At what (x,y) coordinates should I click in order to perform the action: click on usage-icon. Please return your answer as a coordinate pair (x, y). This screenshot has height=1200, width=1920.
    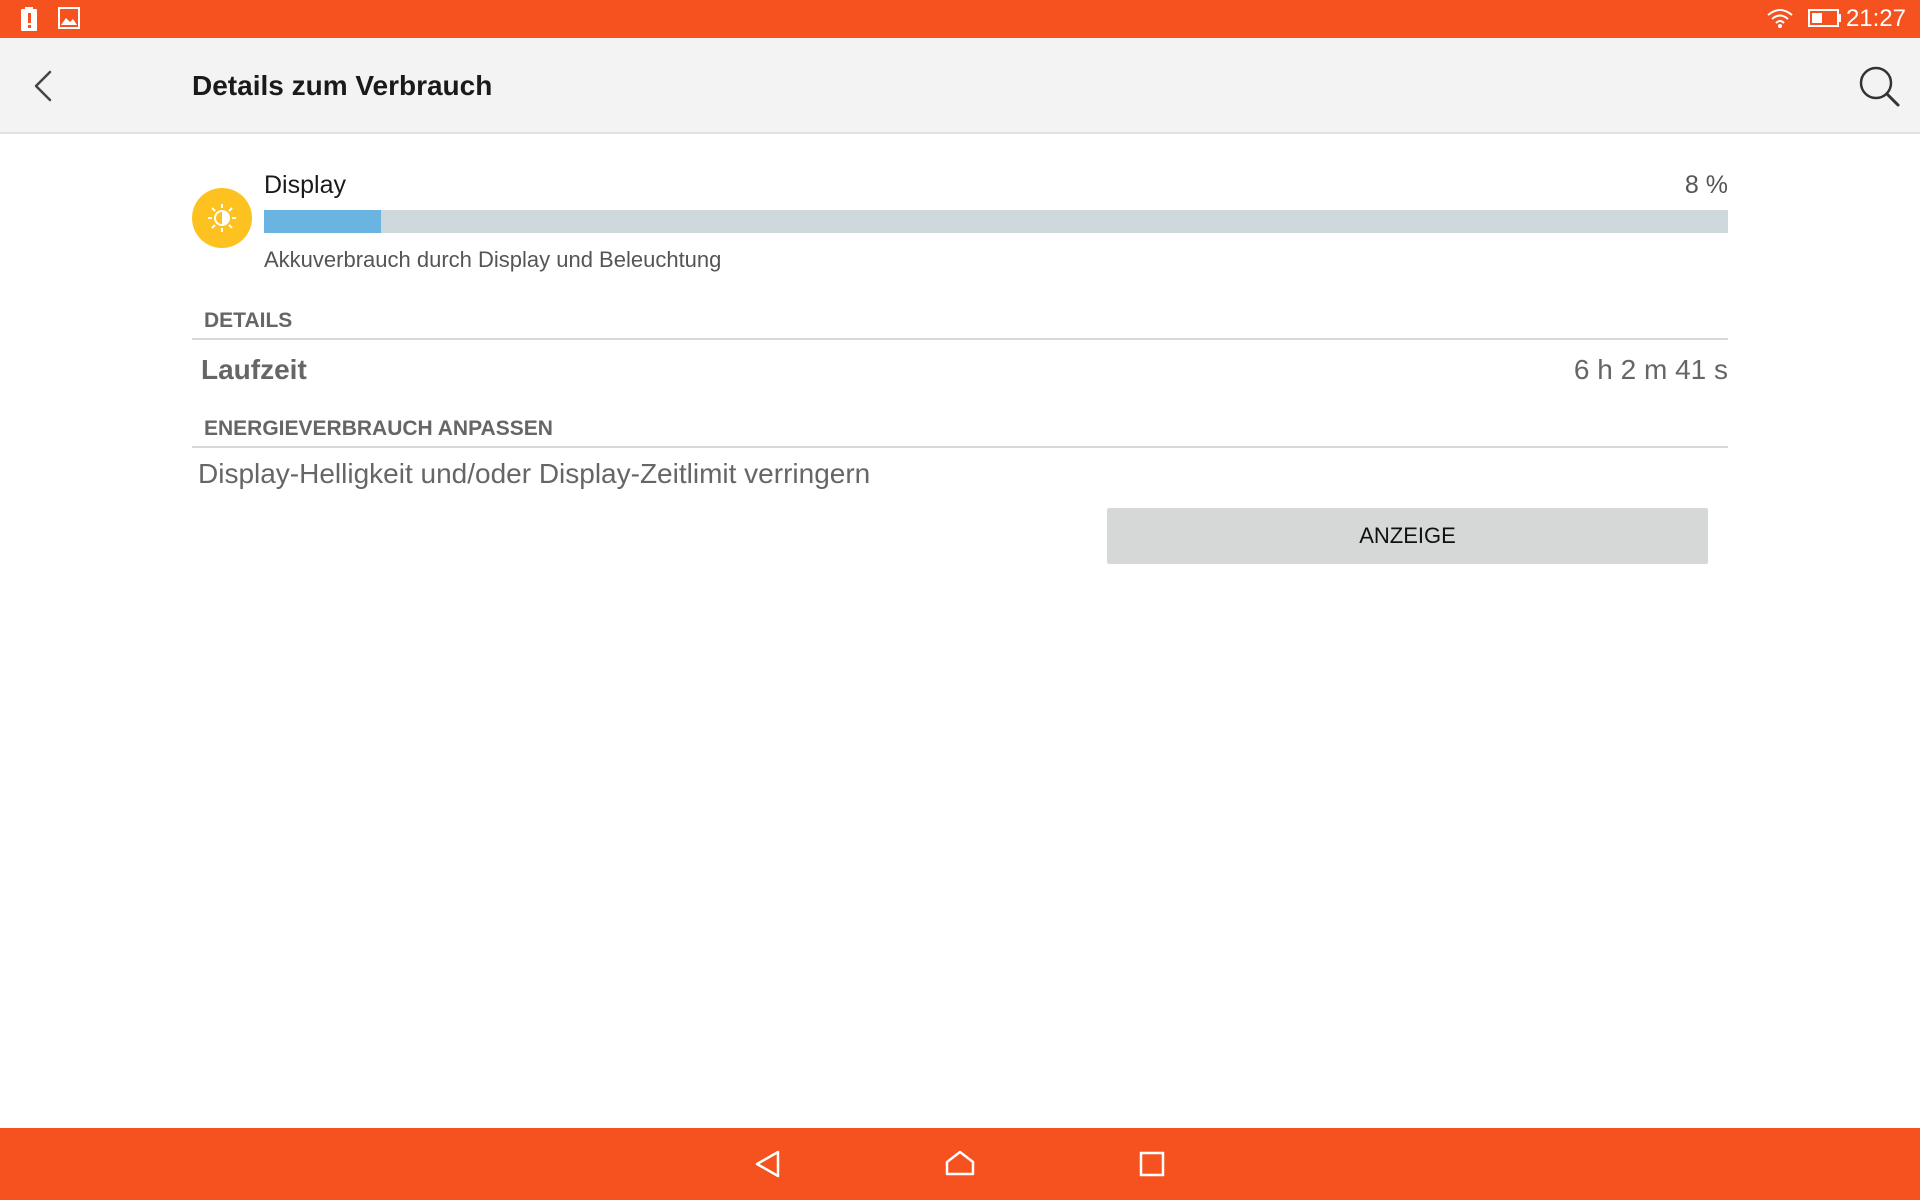
    Looking at the image, I should click on (222, 218).